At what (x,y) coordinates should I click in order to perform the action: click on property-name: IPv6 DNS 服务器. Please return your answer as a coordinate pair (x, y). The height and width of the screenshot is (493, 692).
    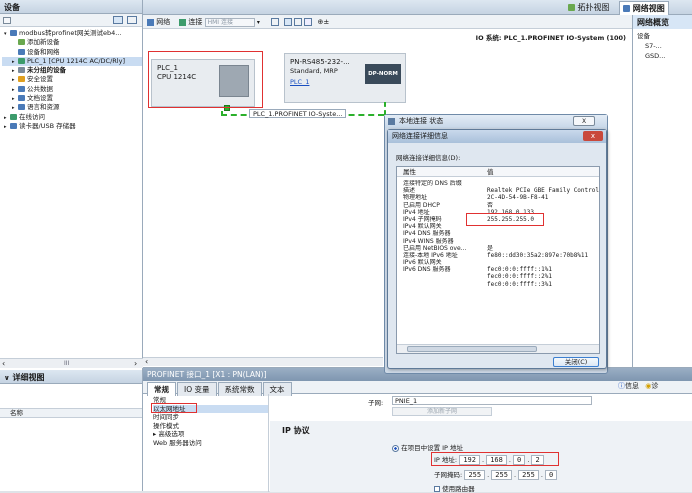
    Looking at the image, I should click on (427, 270).